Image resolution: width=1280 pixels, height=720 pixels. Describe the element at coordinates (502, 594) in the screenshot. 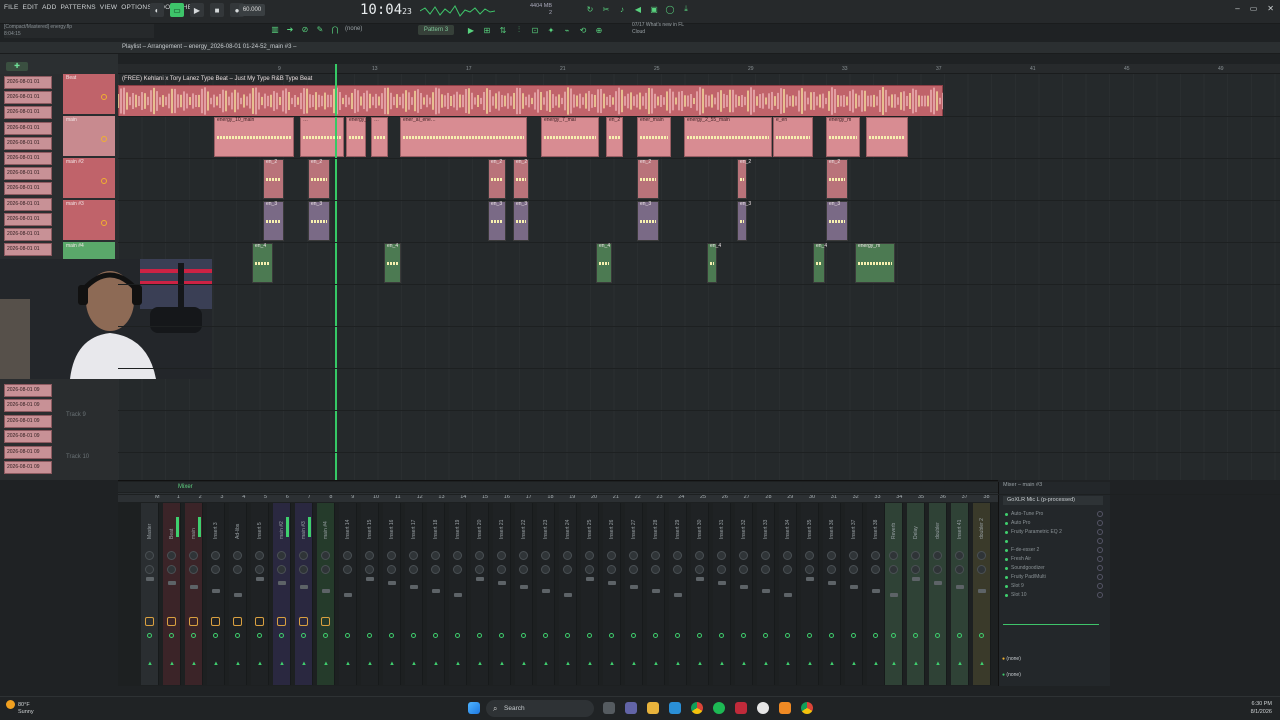

I see `mixer-strip-16: Insert 21 ▲` at that location.